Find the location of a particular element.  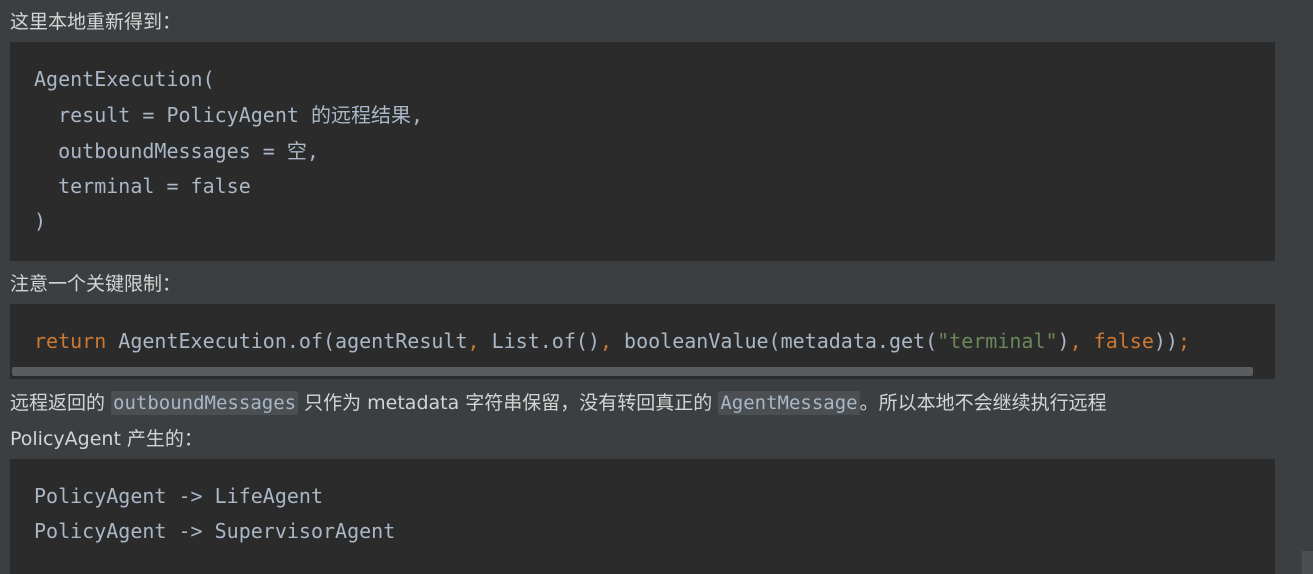

code-line: outboundMessages = 空, is located at coordinates (176, 151).